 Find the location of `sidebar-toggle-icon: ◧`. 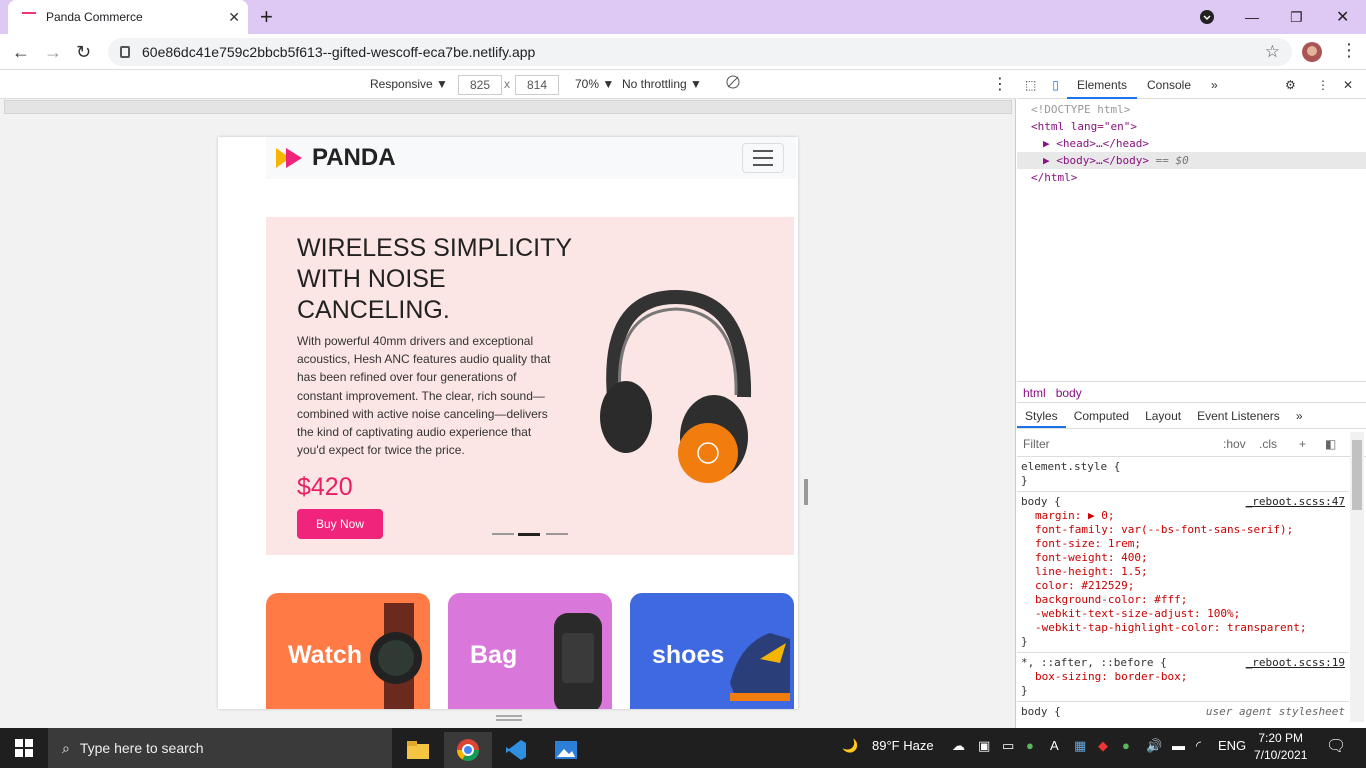

sidebar-toggle-icon: ◧ is located at coordinates (1330, 444).